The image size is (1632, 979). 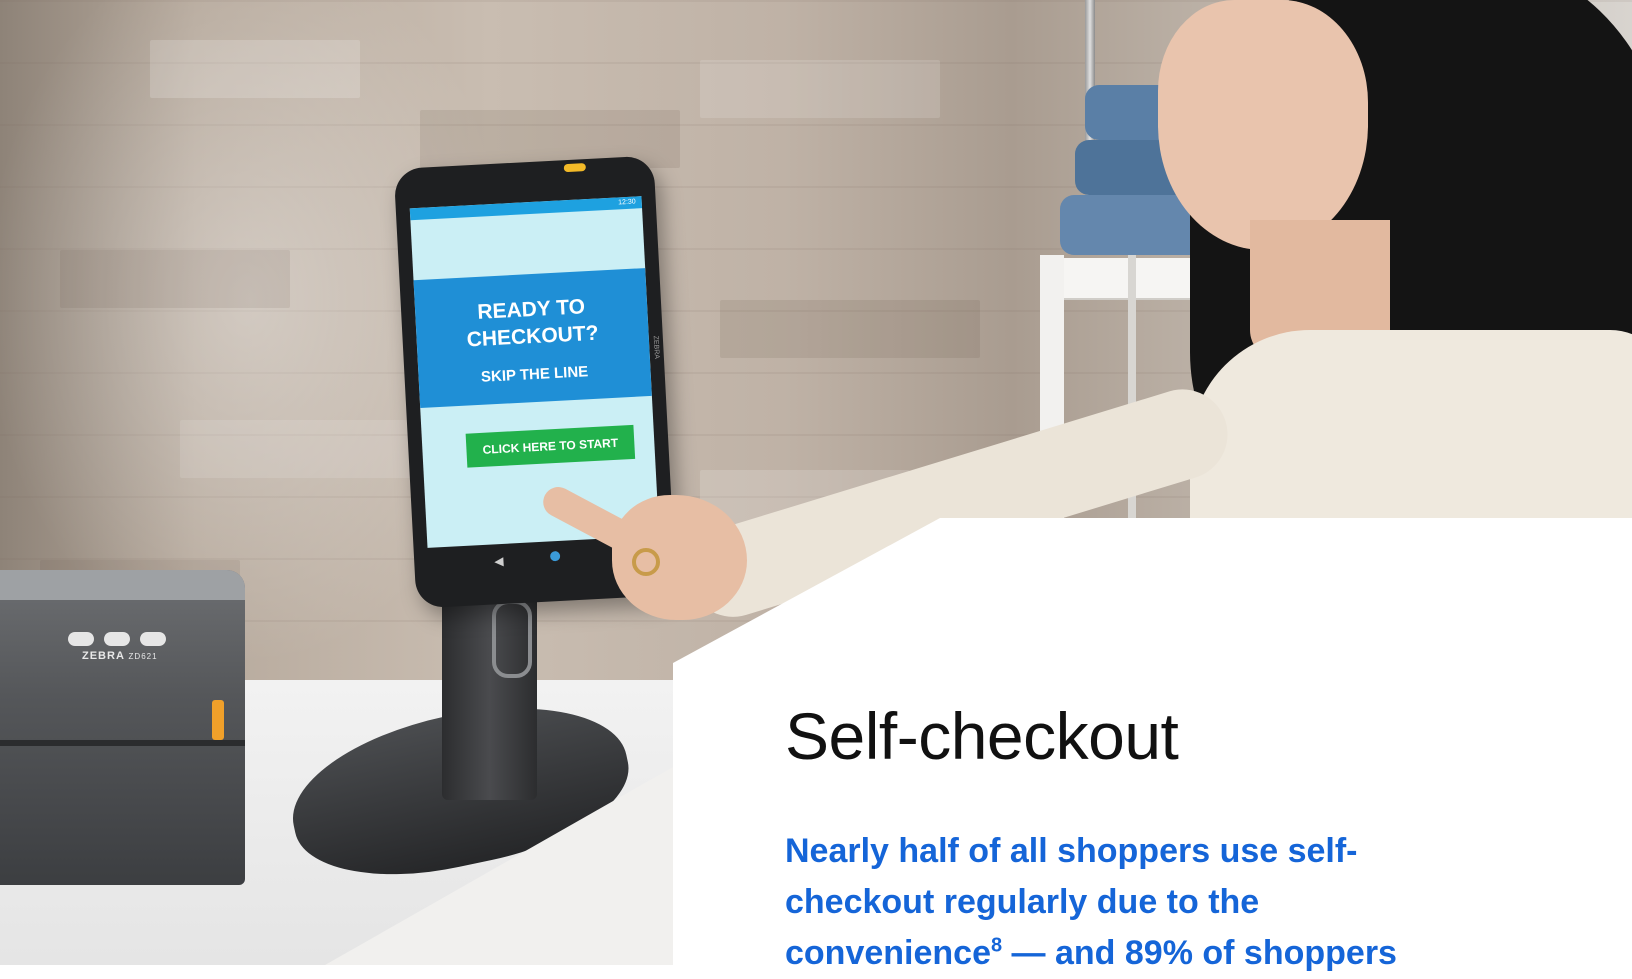 I want to click on footnote-marker: 8, so click(x=996, y=945).